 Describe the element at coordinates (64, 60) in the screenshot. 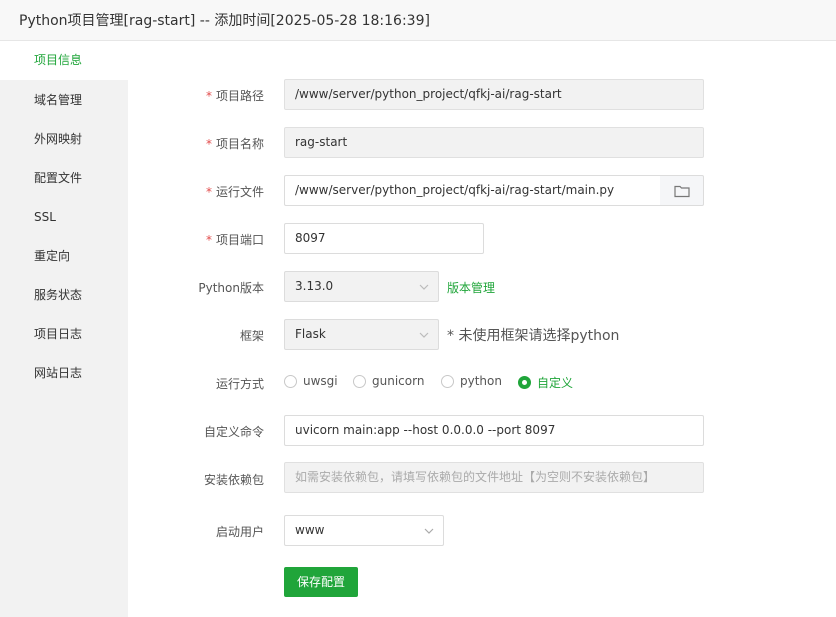

I see `sidebar-item-project-info: 项目信息` at that location.